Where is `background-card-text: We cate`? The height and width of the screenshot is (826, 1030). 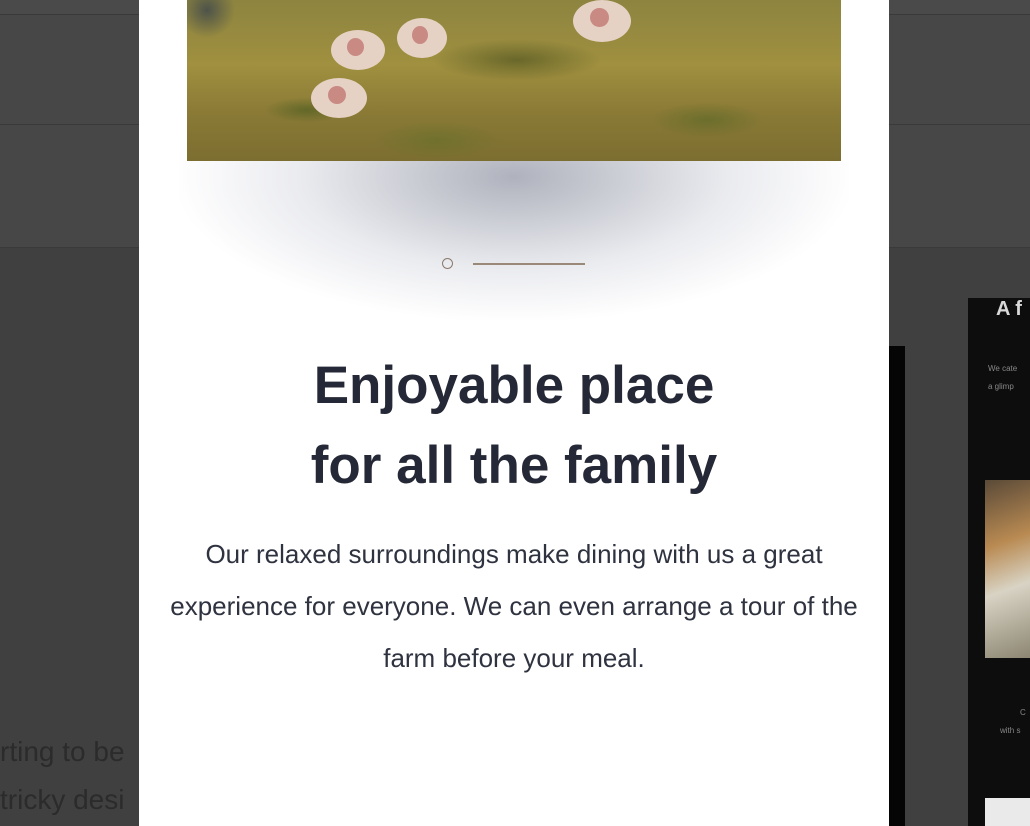 background-card-text: We cate is located at coordinates (1003, 368).